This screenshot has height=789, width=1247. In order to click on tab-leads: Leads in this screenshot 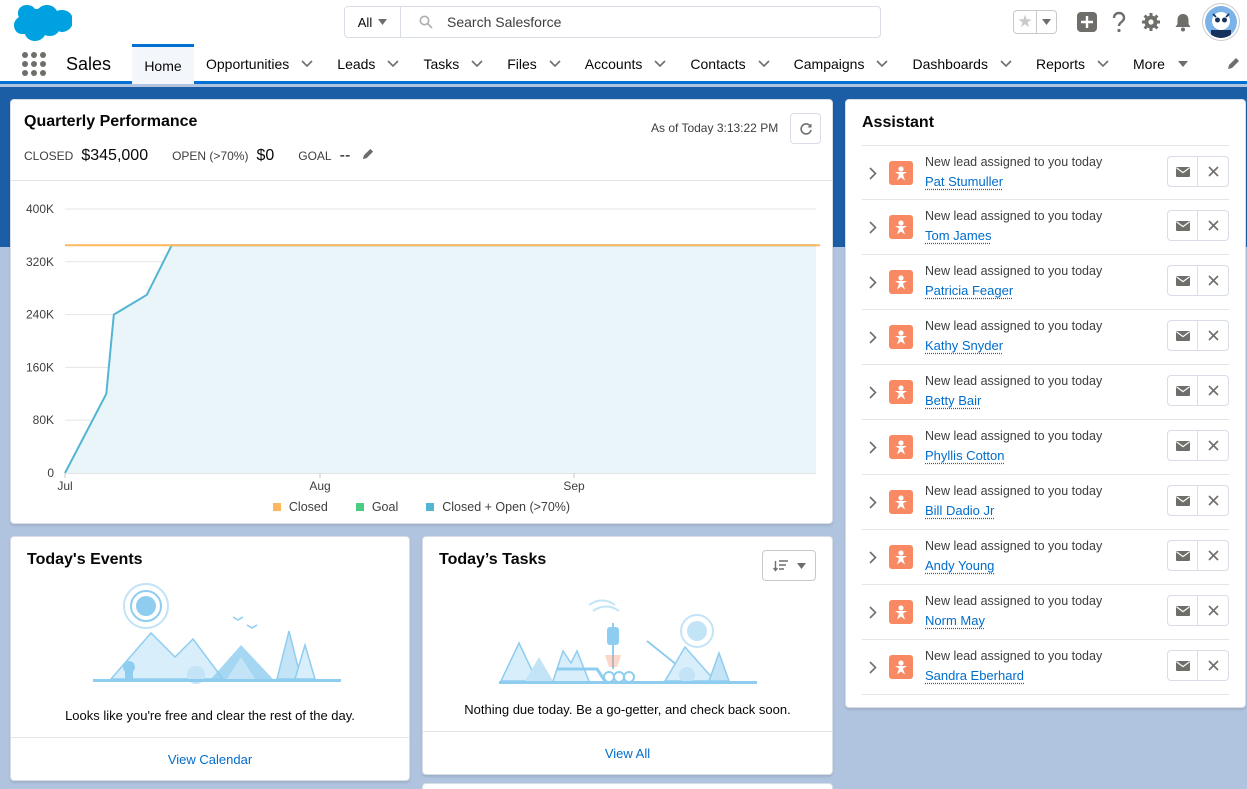, I will do `click(368, 64)`.